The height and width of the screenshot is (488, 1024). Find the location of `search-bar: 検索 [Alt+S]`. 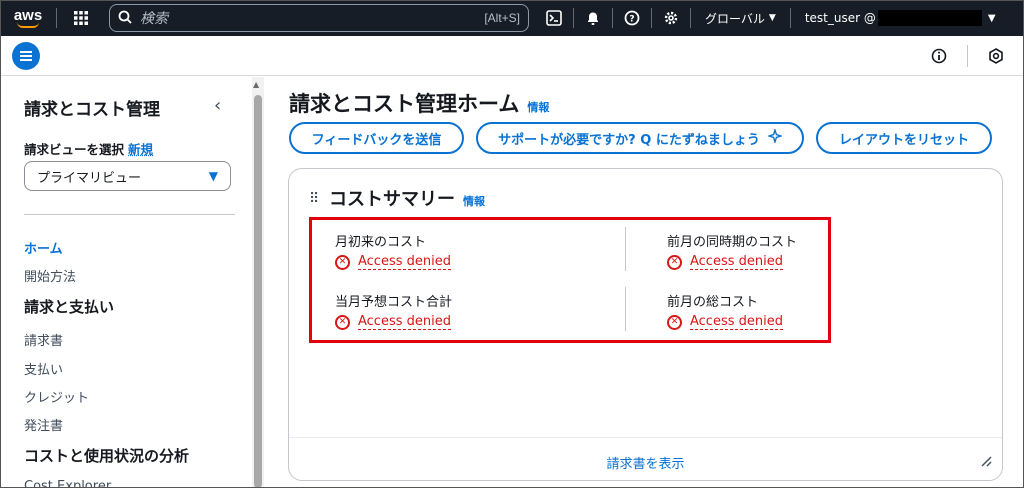

search-bar: 検索 [Alt+S] is located at coordinates (319, 18).